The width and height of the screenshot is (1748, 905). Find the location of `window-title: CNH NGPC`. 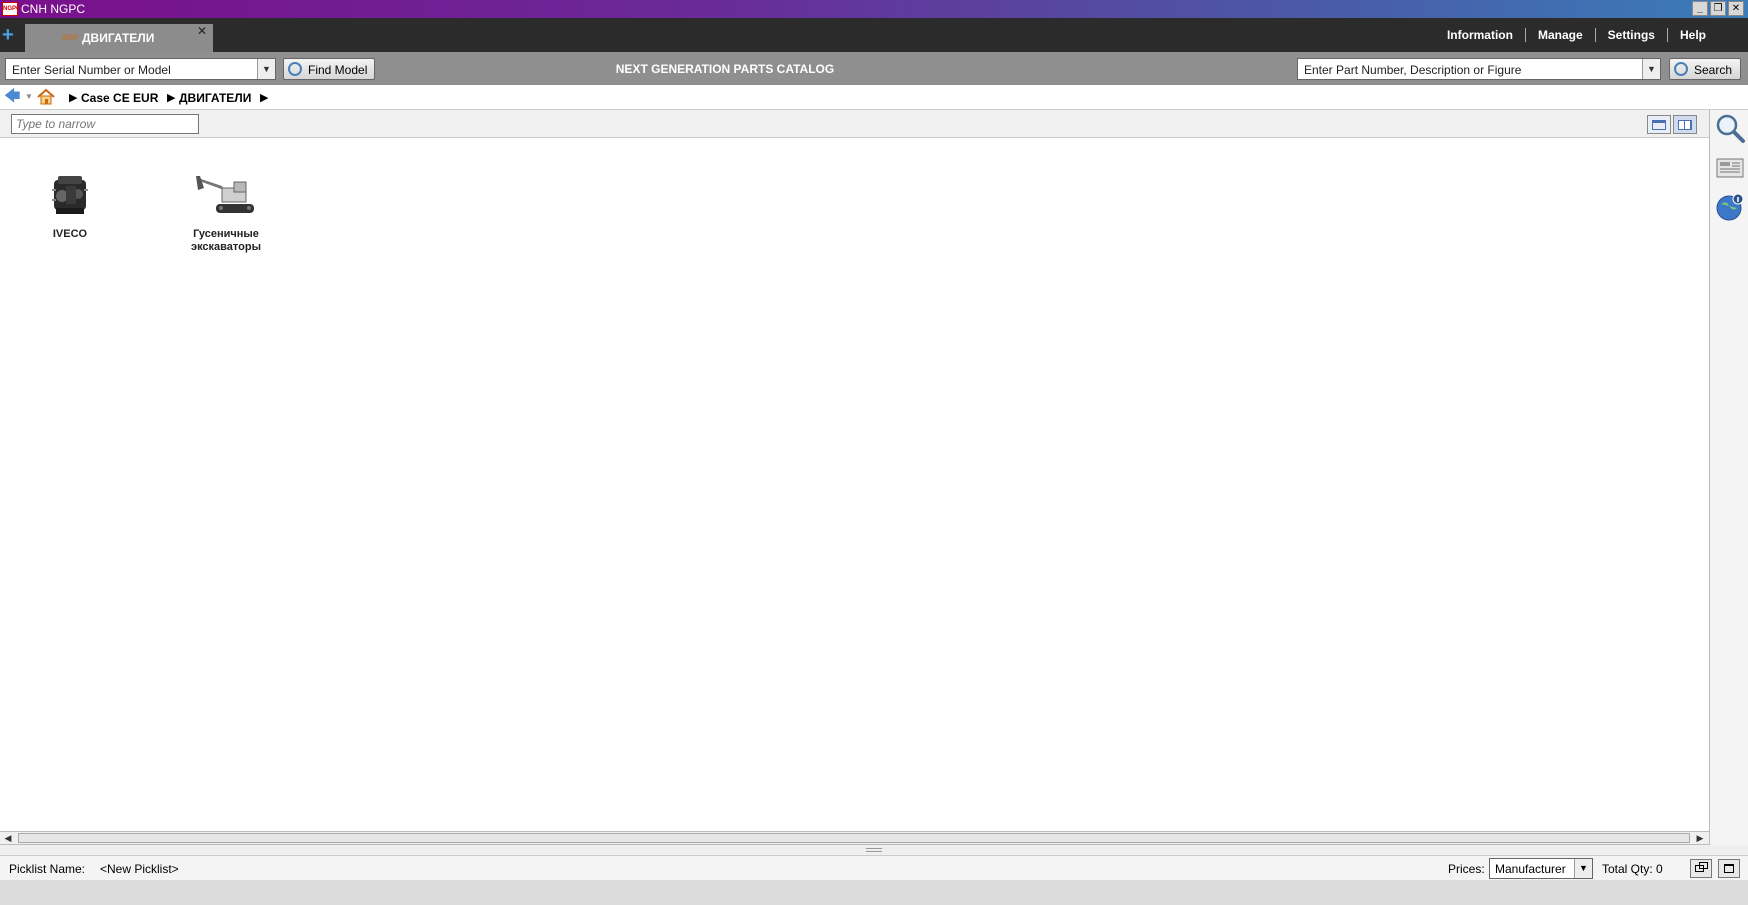

window-title: CNH NGPC is located at coordinates (53, 9).